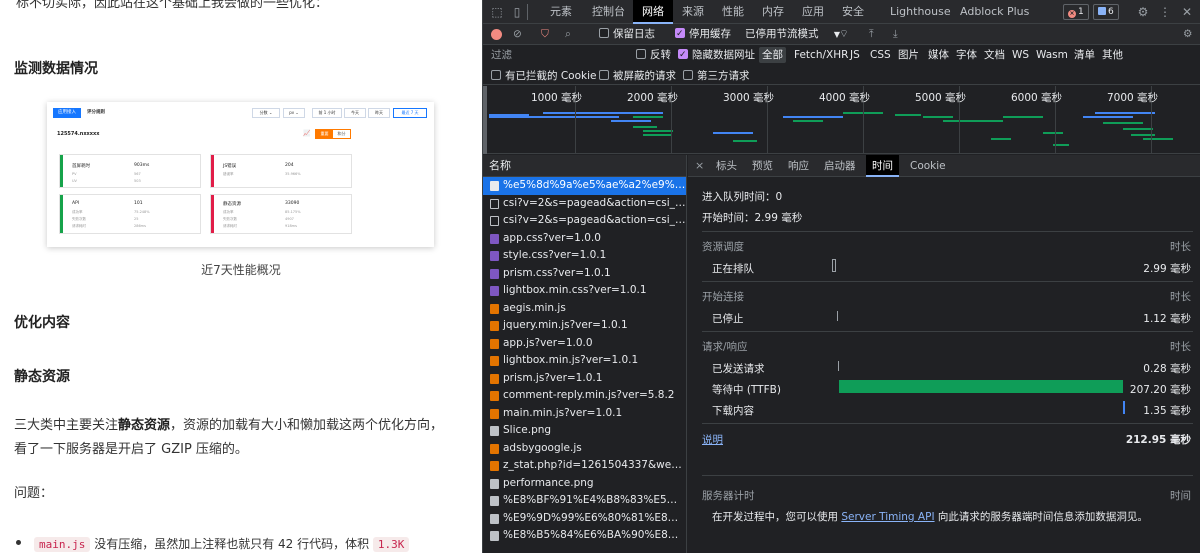 Image resolution: width=1200 pixels, height=553 pixels. I want to click on heading-static: 静态资源, so click(42, 377).